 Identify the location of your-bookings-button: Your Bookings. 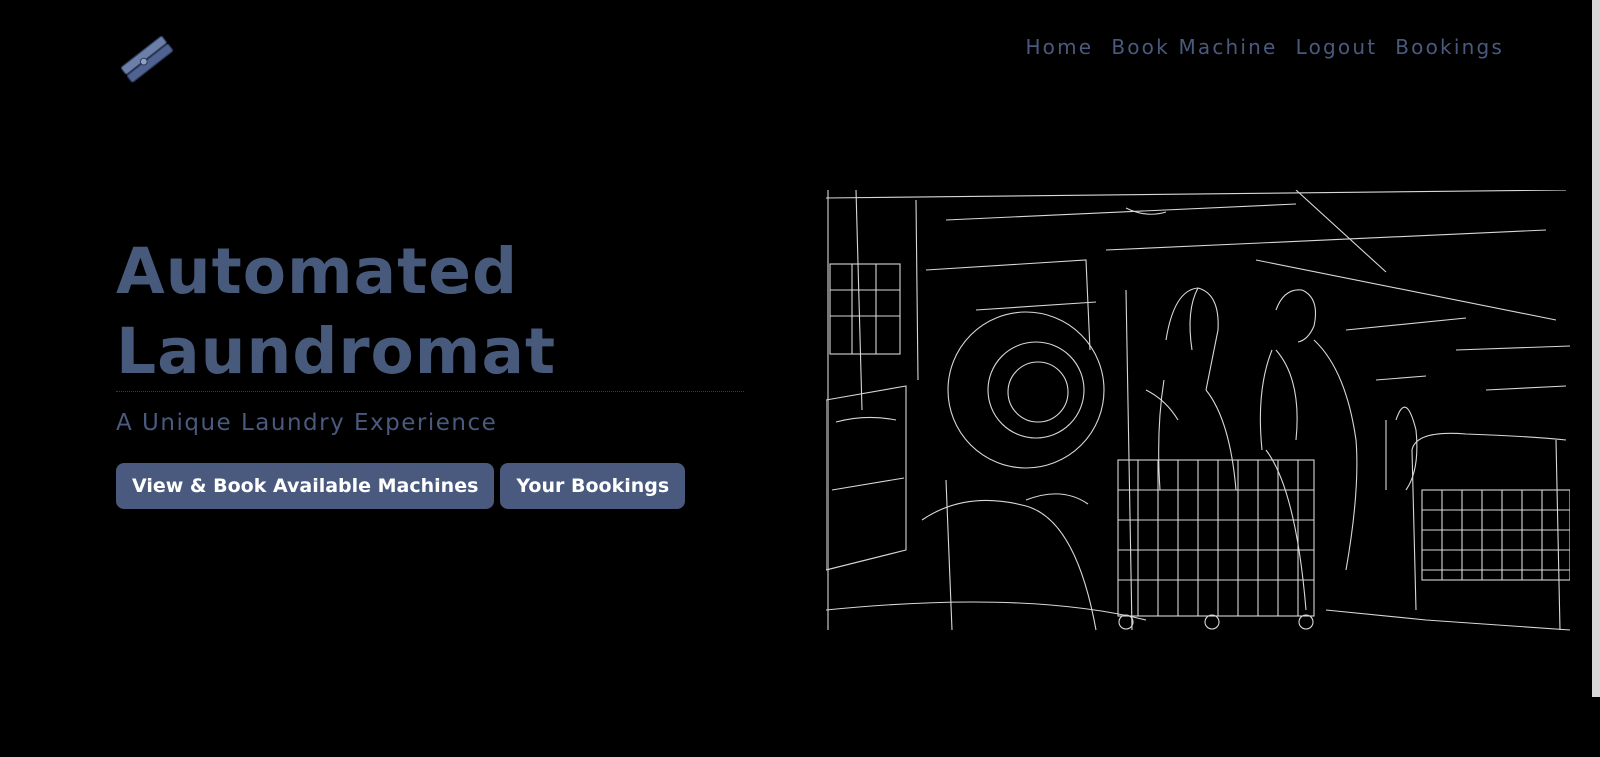
(593, 486).